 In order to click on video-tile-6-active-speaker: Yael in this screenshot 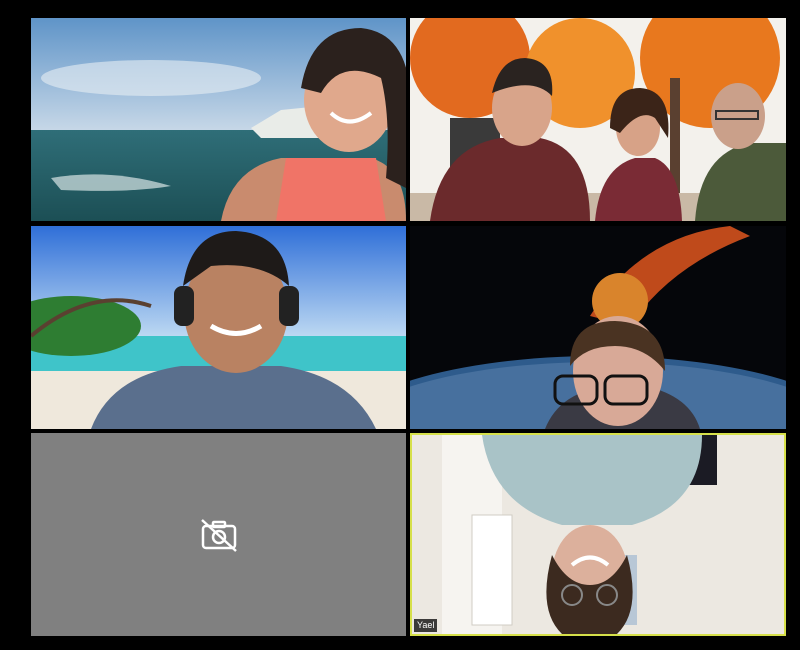, I will do `click(598, 534)`.